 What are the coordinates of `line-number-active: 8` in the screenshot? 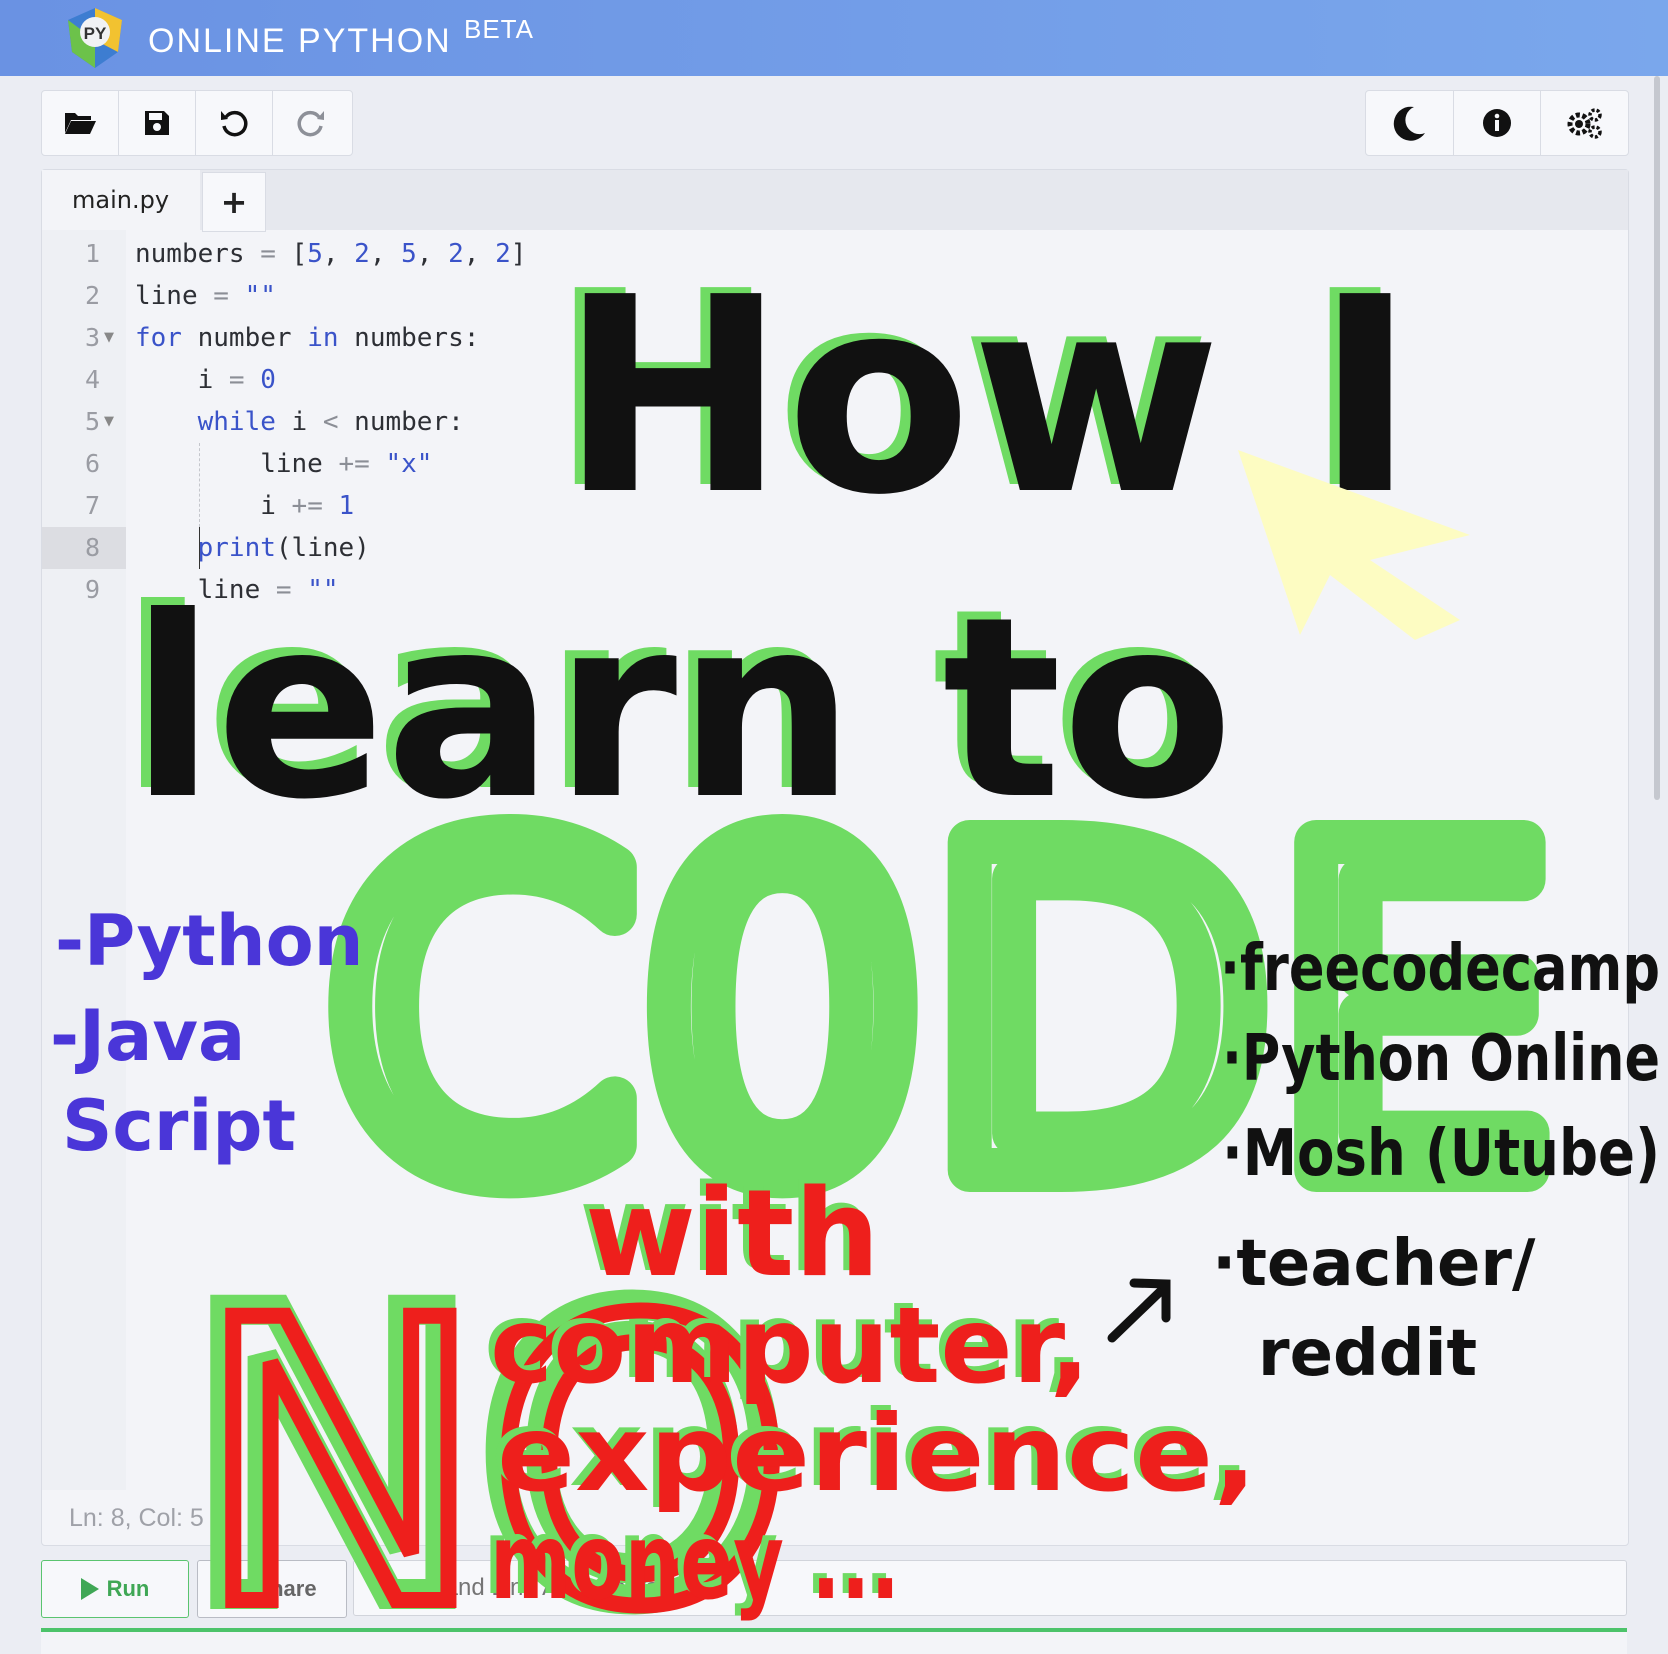 It's located at (84, 548).